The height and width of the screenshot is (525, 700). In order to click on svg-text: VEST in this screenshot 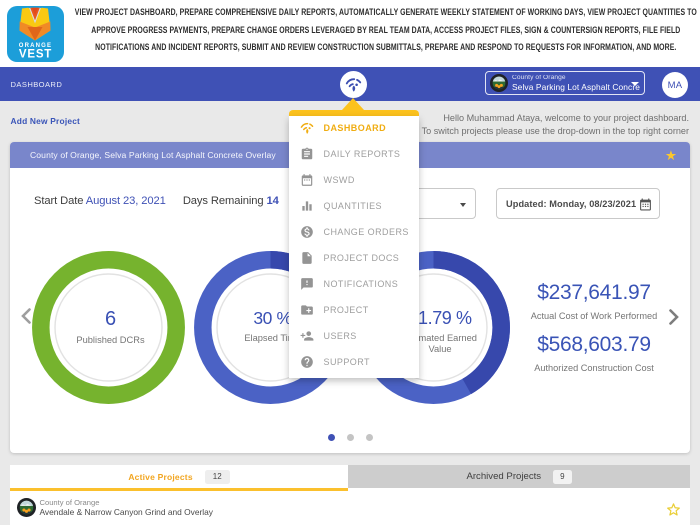, I will do `click(35, 55)`.